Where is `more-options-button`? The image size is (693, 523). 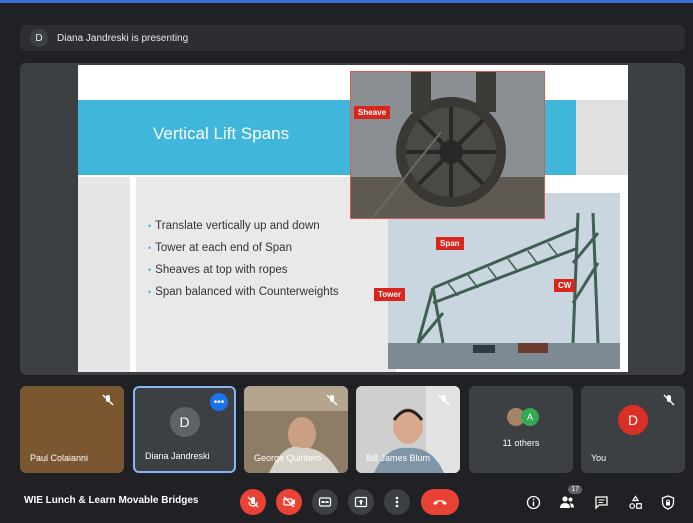 more-options-button is located at coordinates (397, 502).